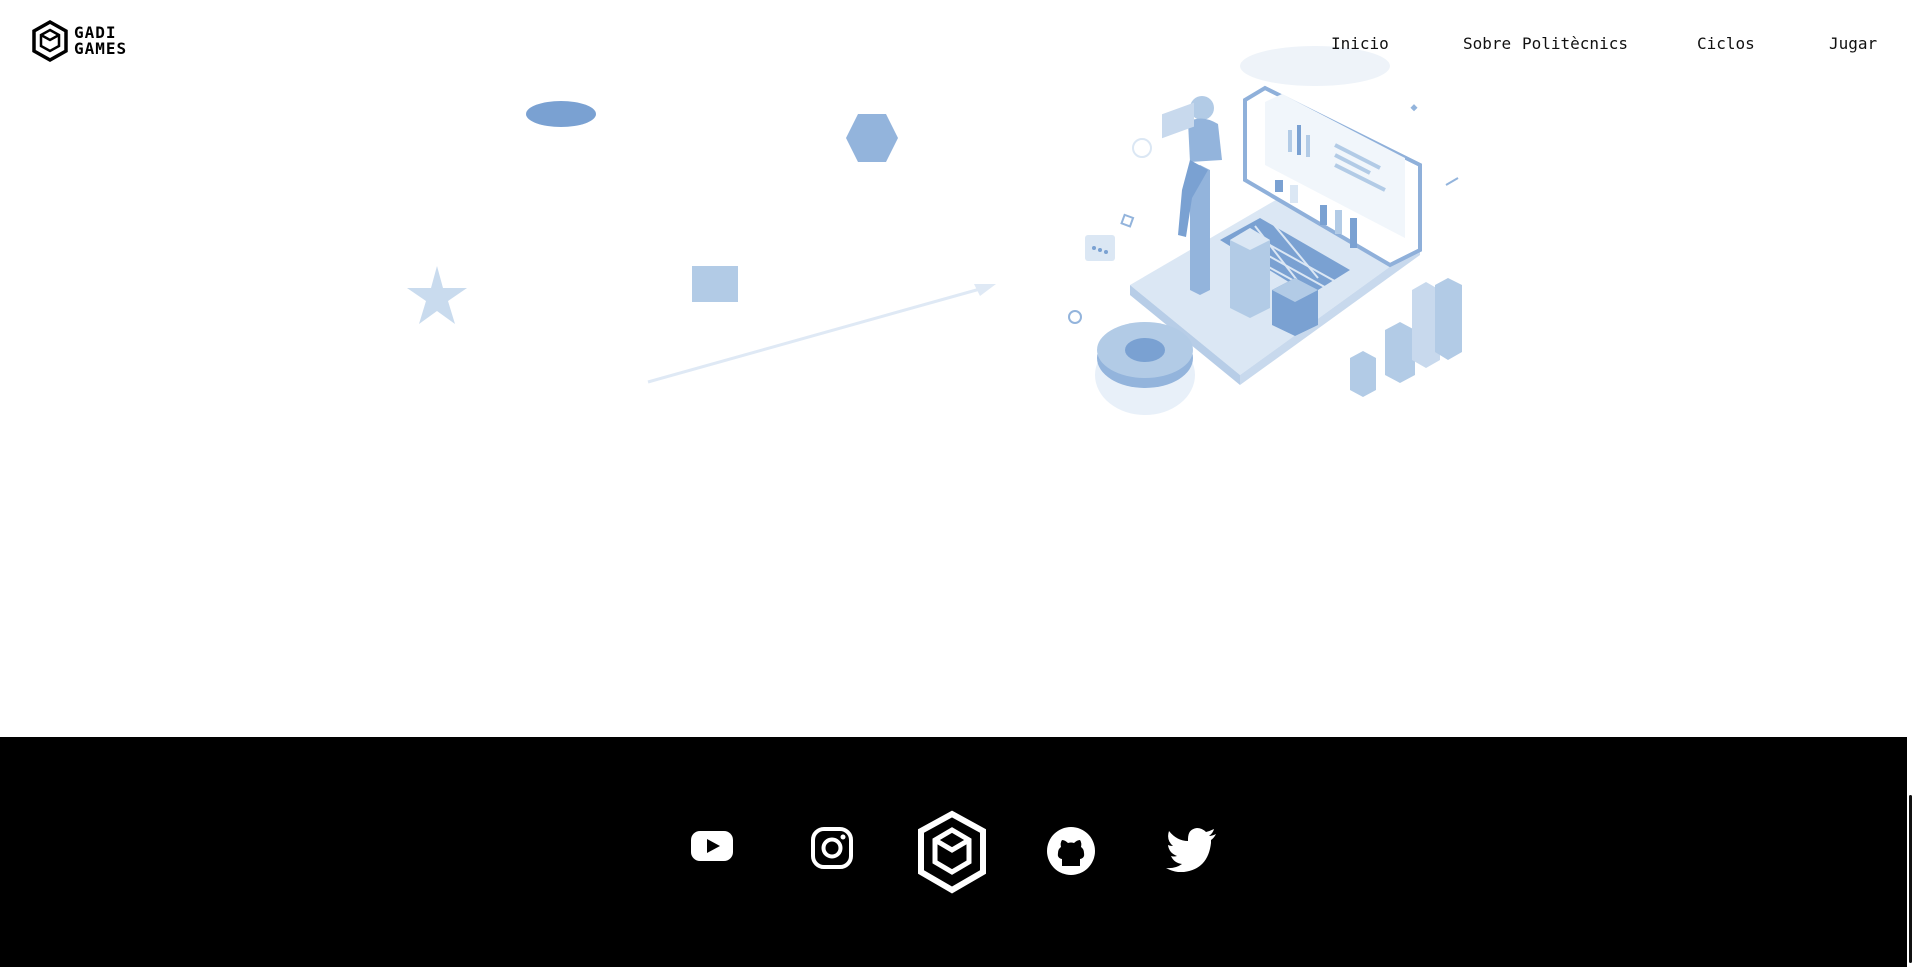  Describe the element at coordinates (1910, 879) in the screenshot. I see `scrollbar-thumb` at that location.